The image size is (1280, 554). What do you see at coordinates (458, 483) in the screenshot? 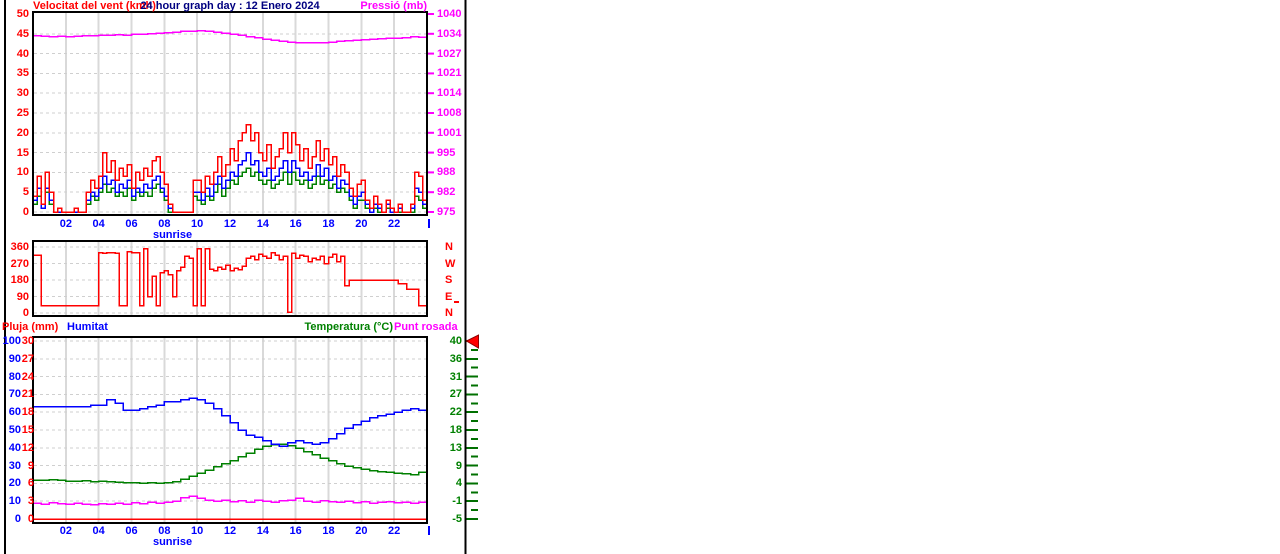
I see `temperature-tick: 4` at bounding box center [458, 483].